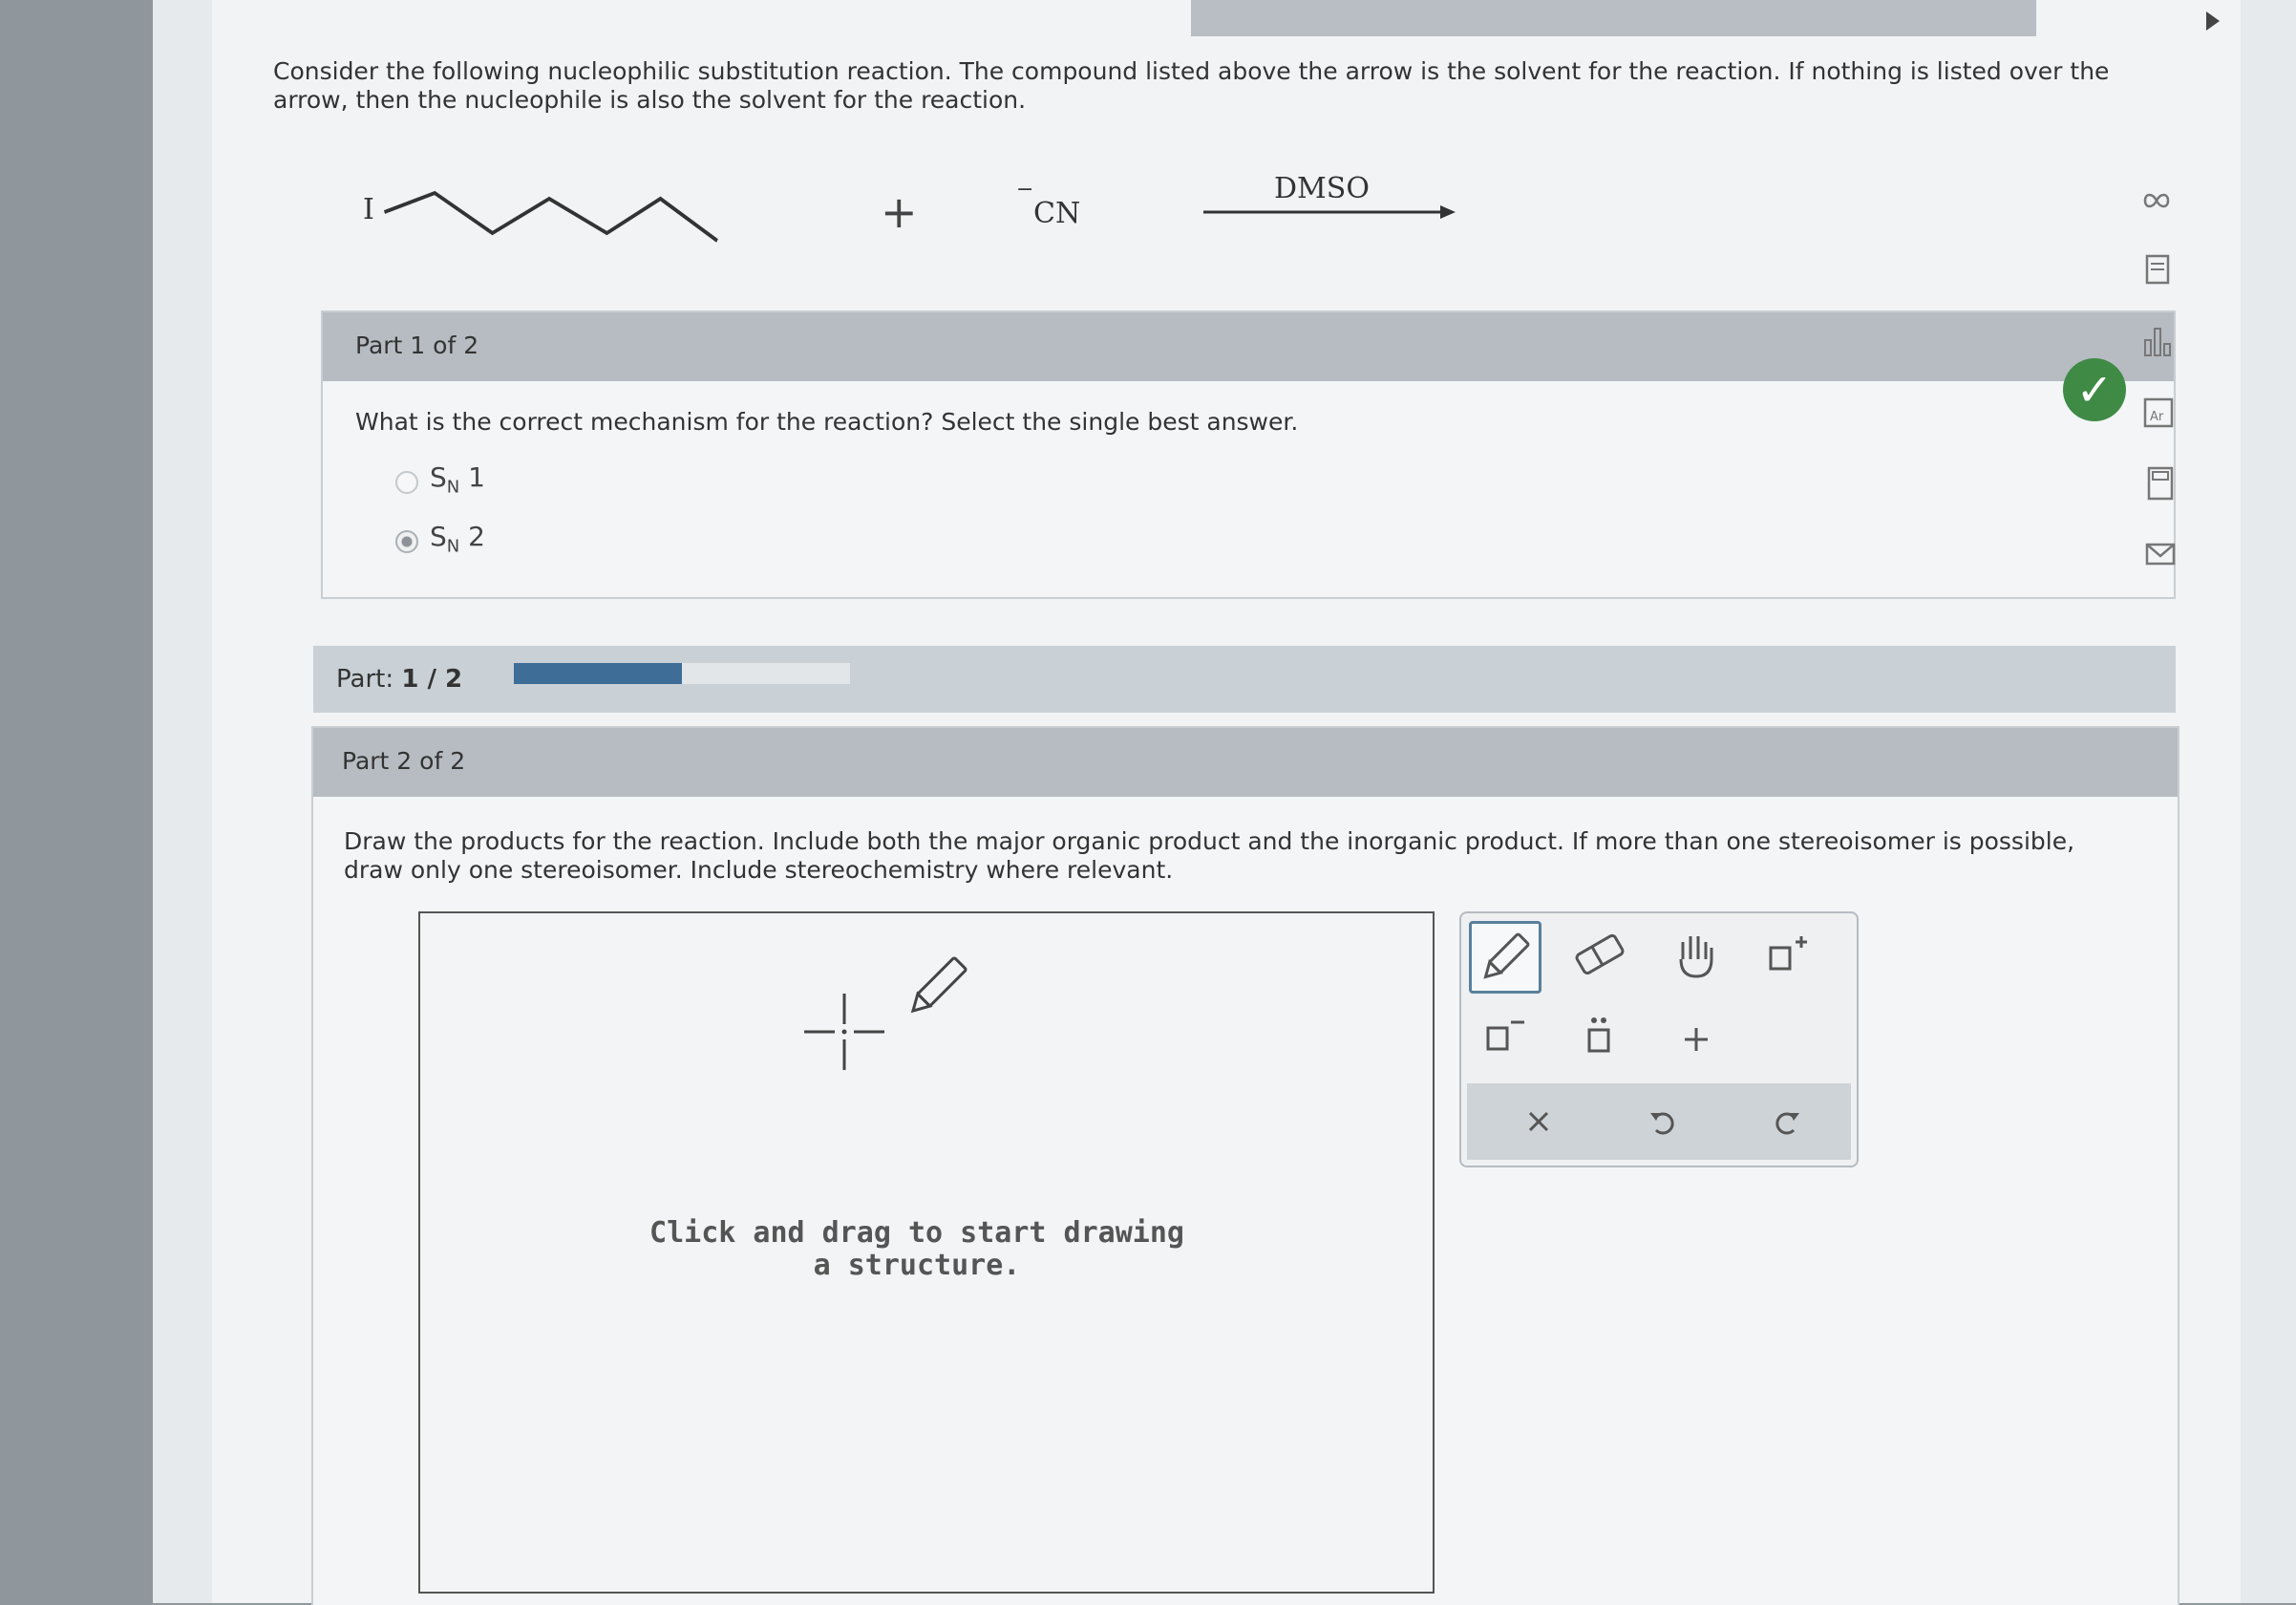  I want to click on radio-sn2, so click(406, 541).